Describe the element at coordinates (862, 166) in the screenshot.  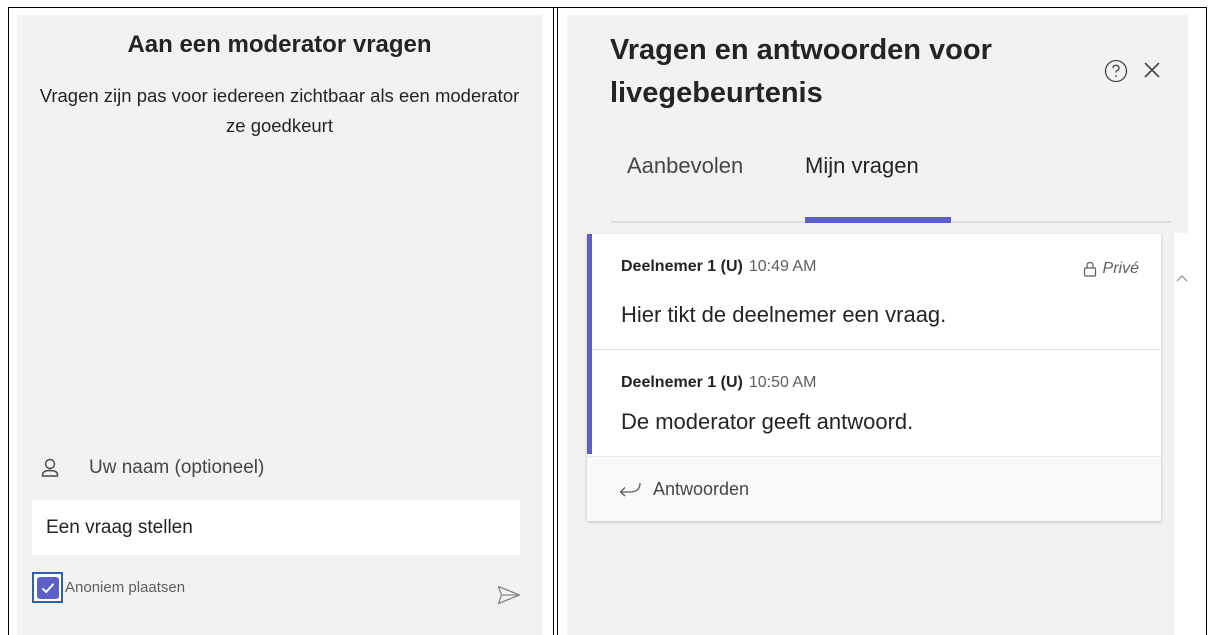
I see `tab-my-questions: Mijn vragen` at that location.